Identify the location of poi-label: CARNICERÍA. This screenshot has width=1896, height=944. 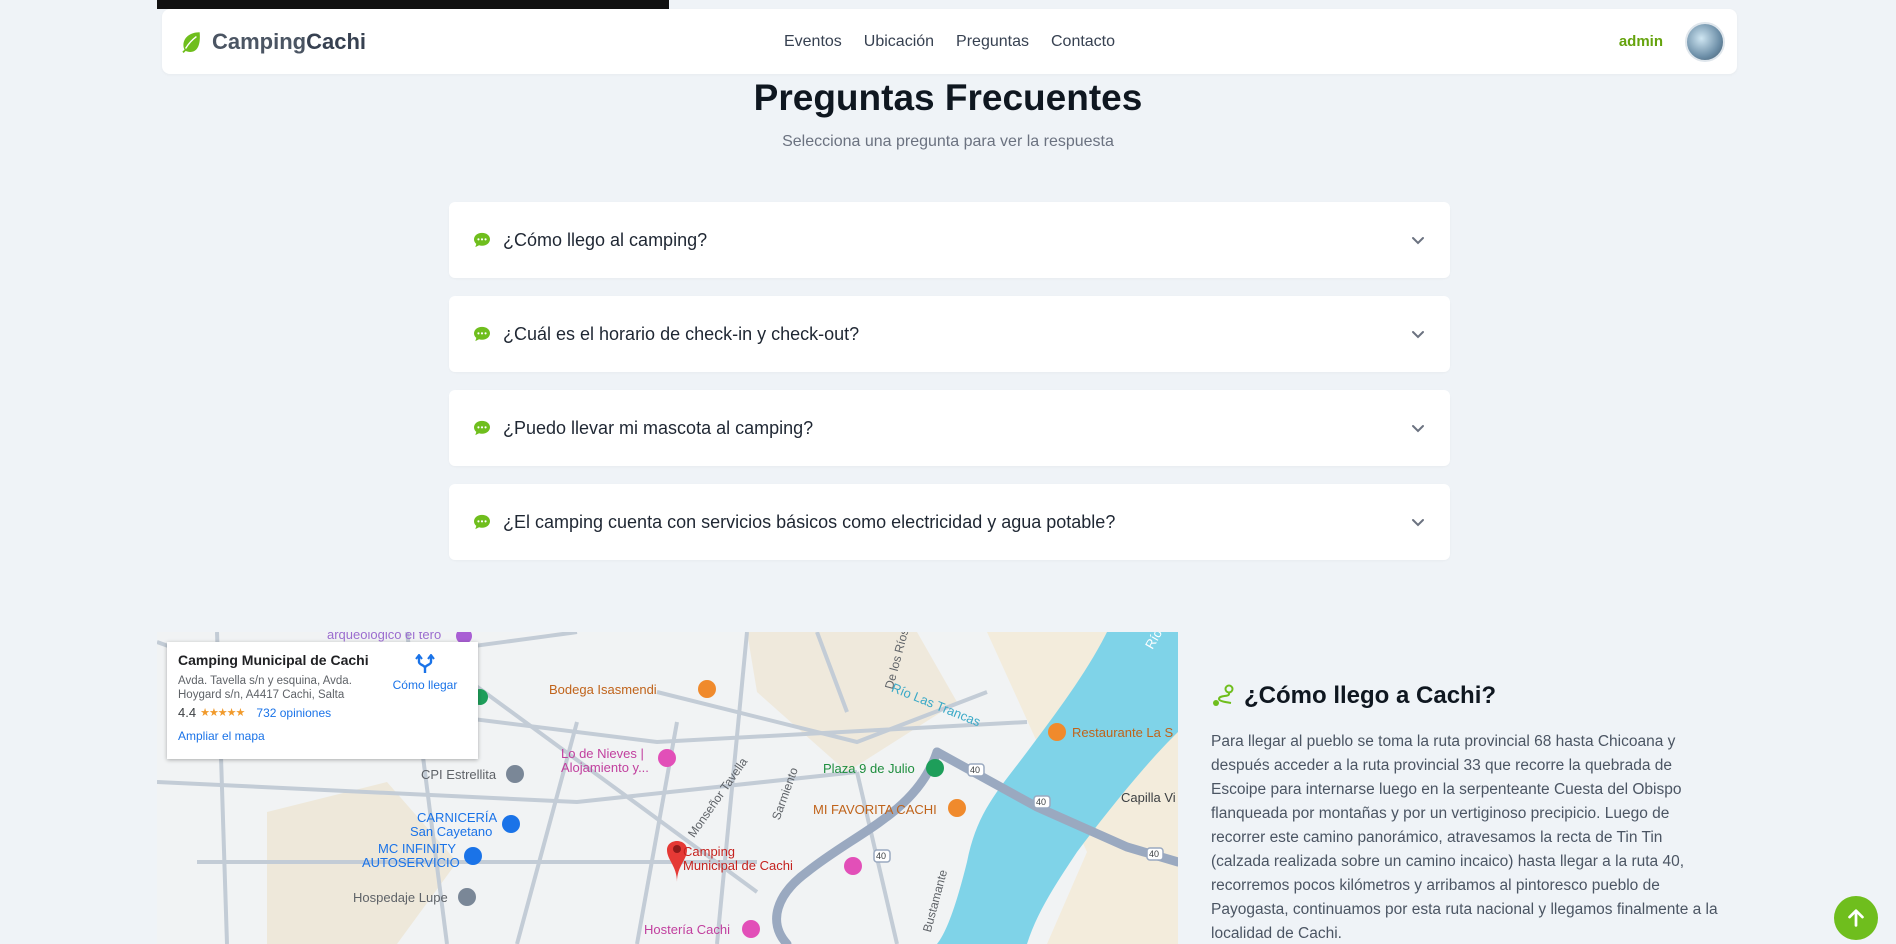
(457, 817).